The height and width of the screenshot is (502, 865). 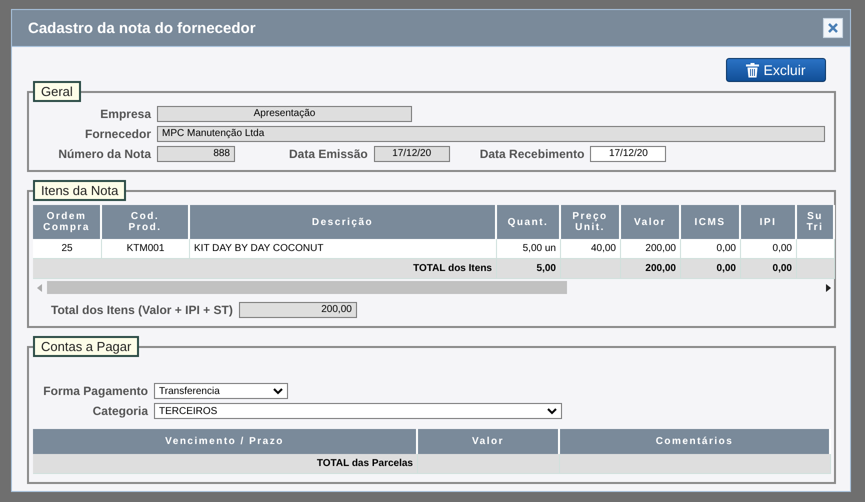 I want to click on numero-field: 888, so click(x=196, y=154).